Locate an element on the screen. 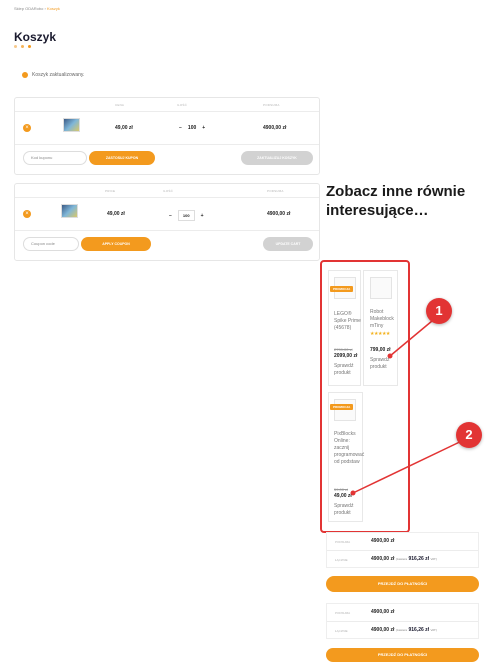  annotation-callout-2: 2 is located at coordinates (469, 435).